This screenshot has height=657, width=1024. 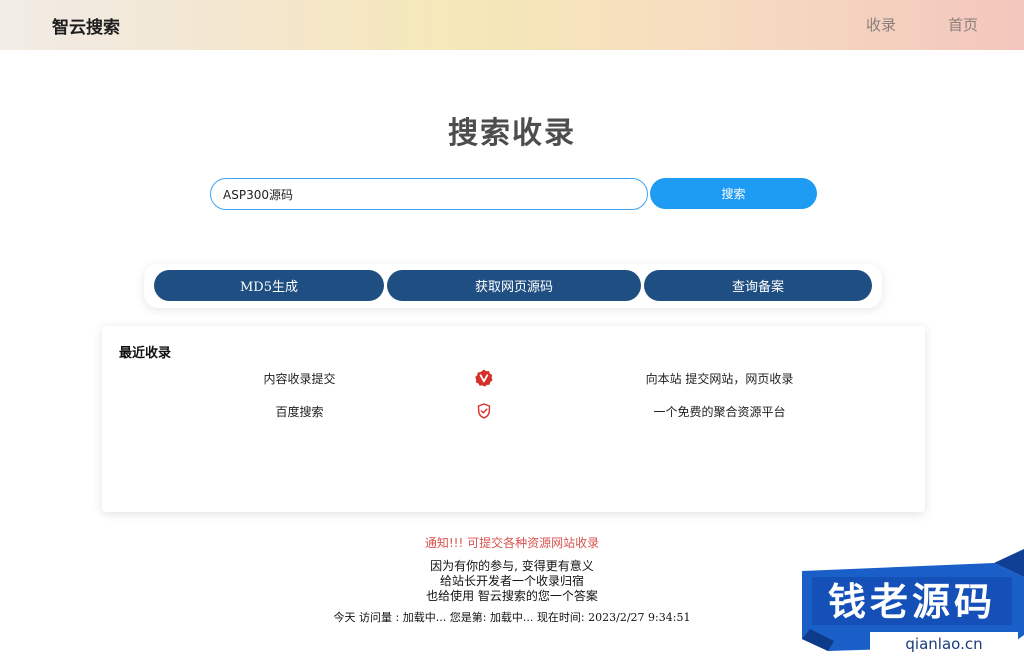 I want to click on recent-title: 最近收录, so click(x=145, y=353).